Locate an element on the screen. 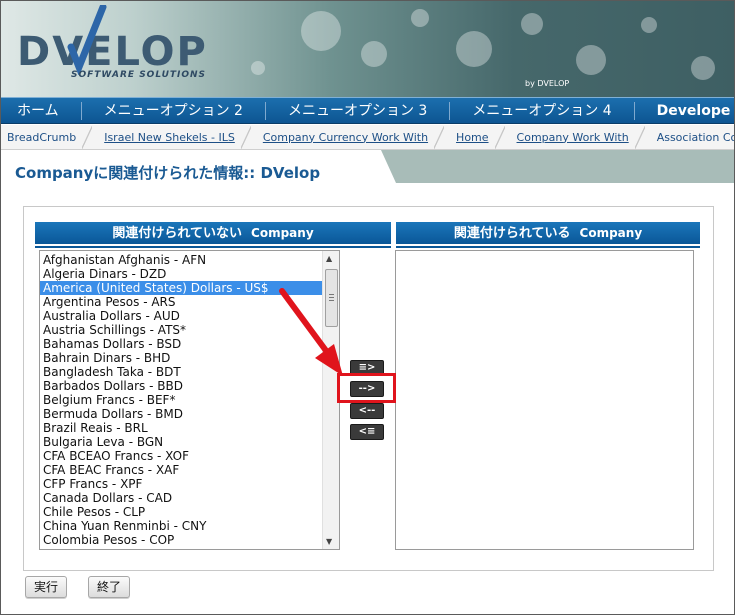 The height and width of the screenshot is (615, 735). list-item: America (United States) Dollars - US$ is located at coordinates (181, 288).